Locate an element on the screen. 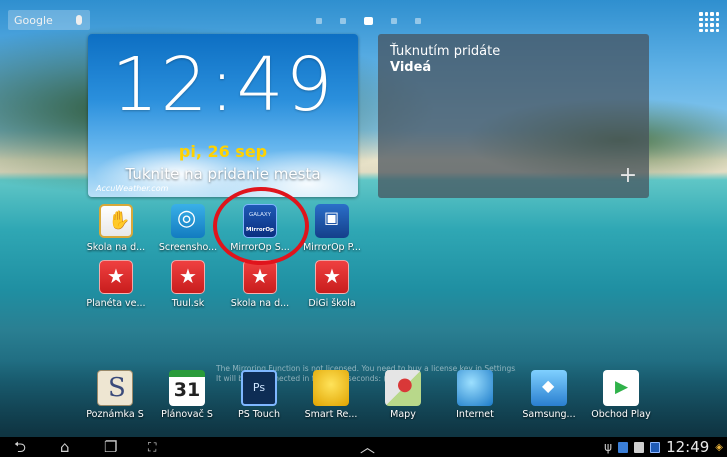 This screenshot has width=727, height=457. wifi-icon: ◈ is located at coordinates (719, 447).